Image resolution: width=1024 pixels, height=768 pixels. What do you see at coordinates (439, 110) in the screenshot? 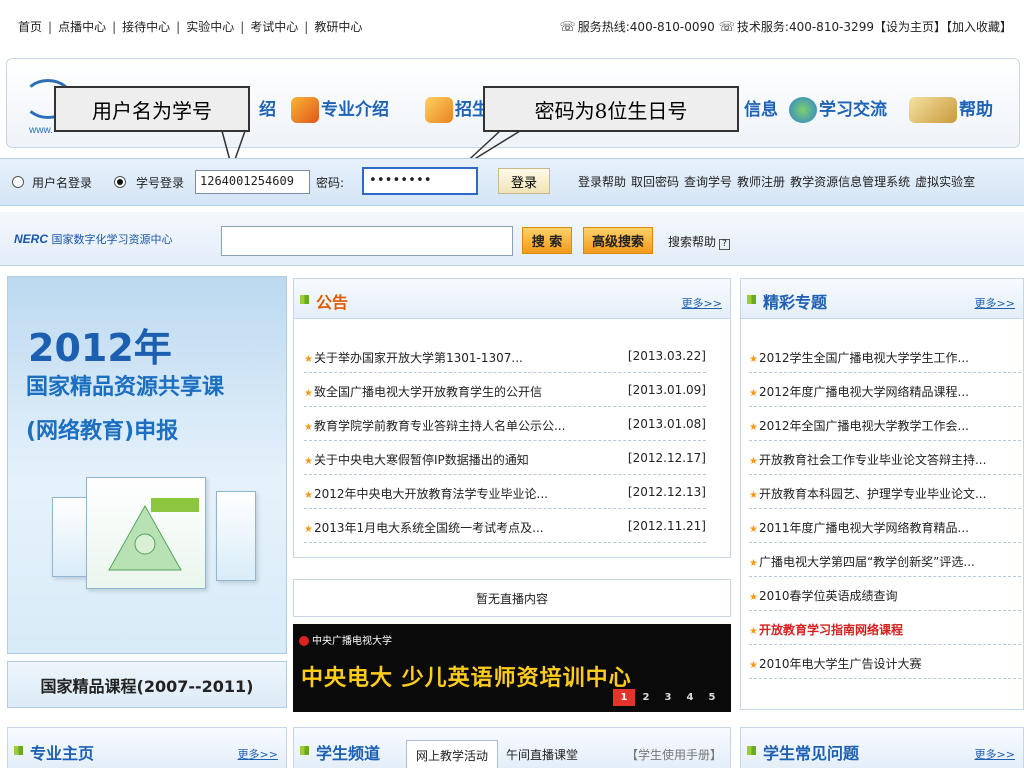
I see `package-icon` at bounding box center [439, 110].